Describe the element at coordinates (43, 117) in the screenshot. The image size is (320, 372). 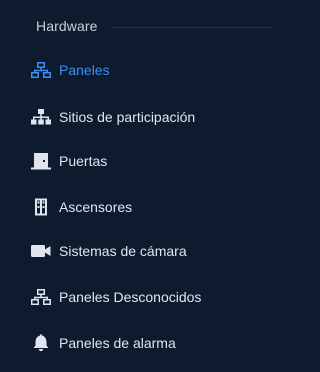
I see `sitemap-icon` at that location.